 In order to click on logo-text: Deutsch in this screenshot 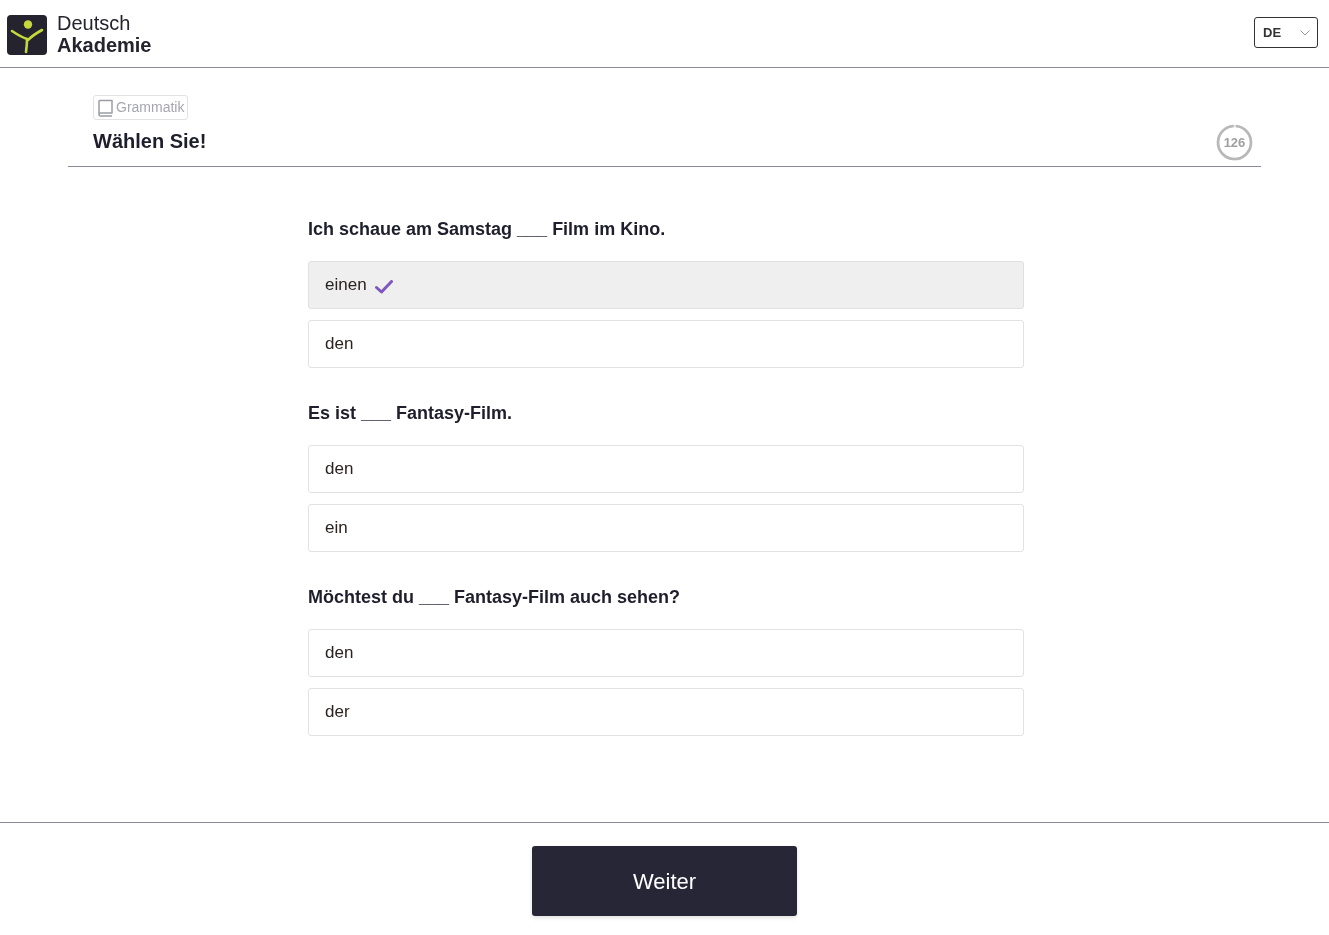, I will do `click(94, 22)`.